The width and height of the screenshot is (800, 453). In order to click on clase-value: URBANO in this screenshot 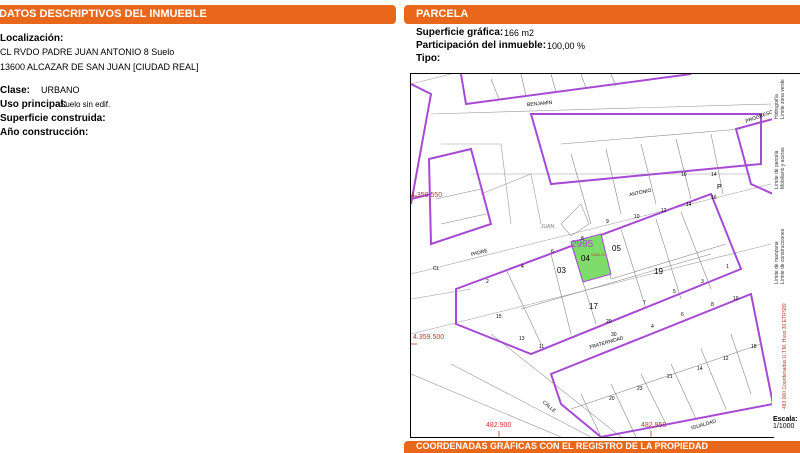, I will do `click(60, 90)`.